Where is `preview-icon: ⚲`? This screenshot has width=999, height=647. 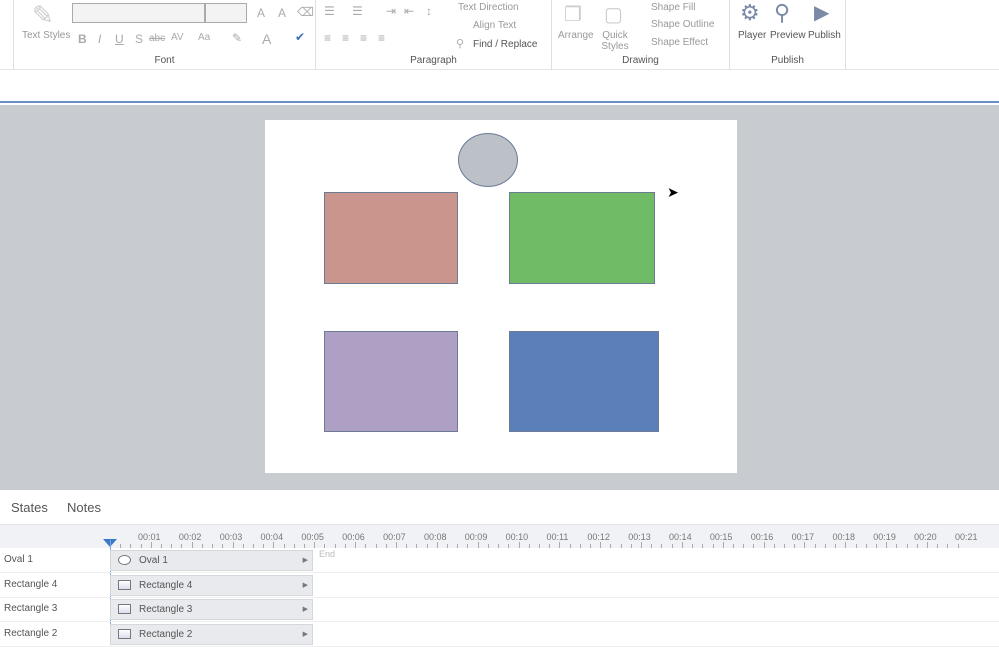 preview-icon: ⚲ is located at coordinates (782, 12).